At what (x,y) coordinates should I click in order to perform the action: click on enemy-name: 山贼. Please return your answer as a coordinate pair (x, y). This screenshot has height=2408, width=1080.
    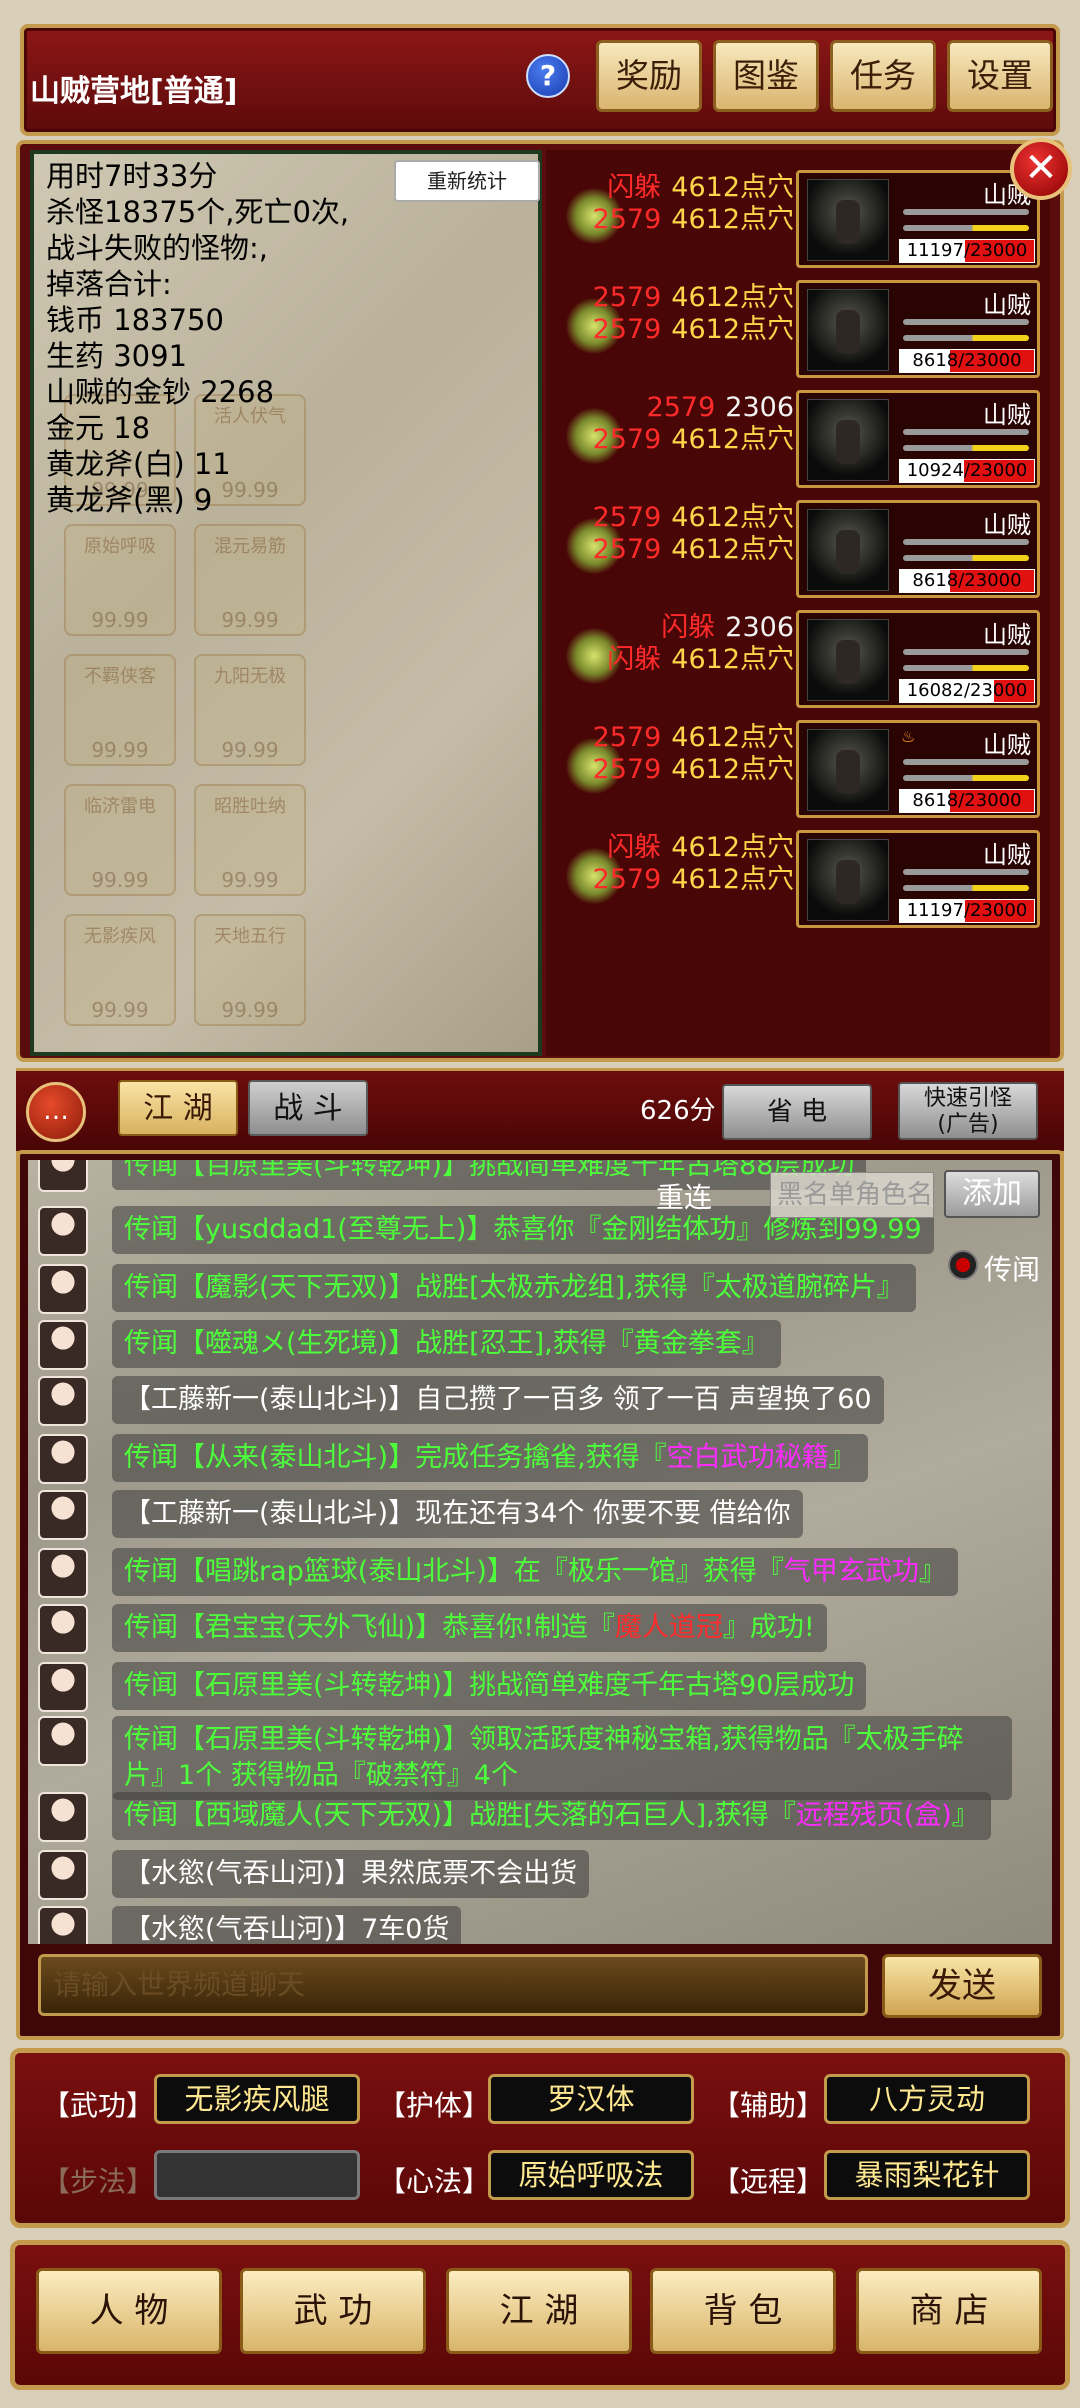
    Looking at the image, I should click on (1007, 745).